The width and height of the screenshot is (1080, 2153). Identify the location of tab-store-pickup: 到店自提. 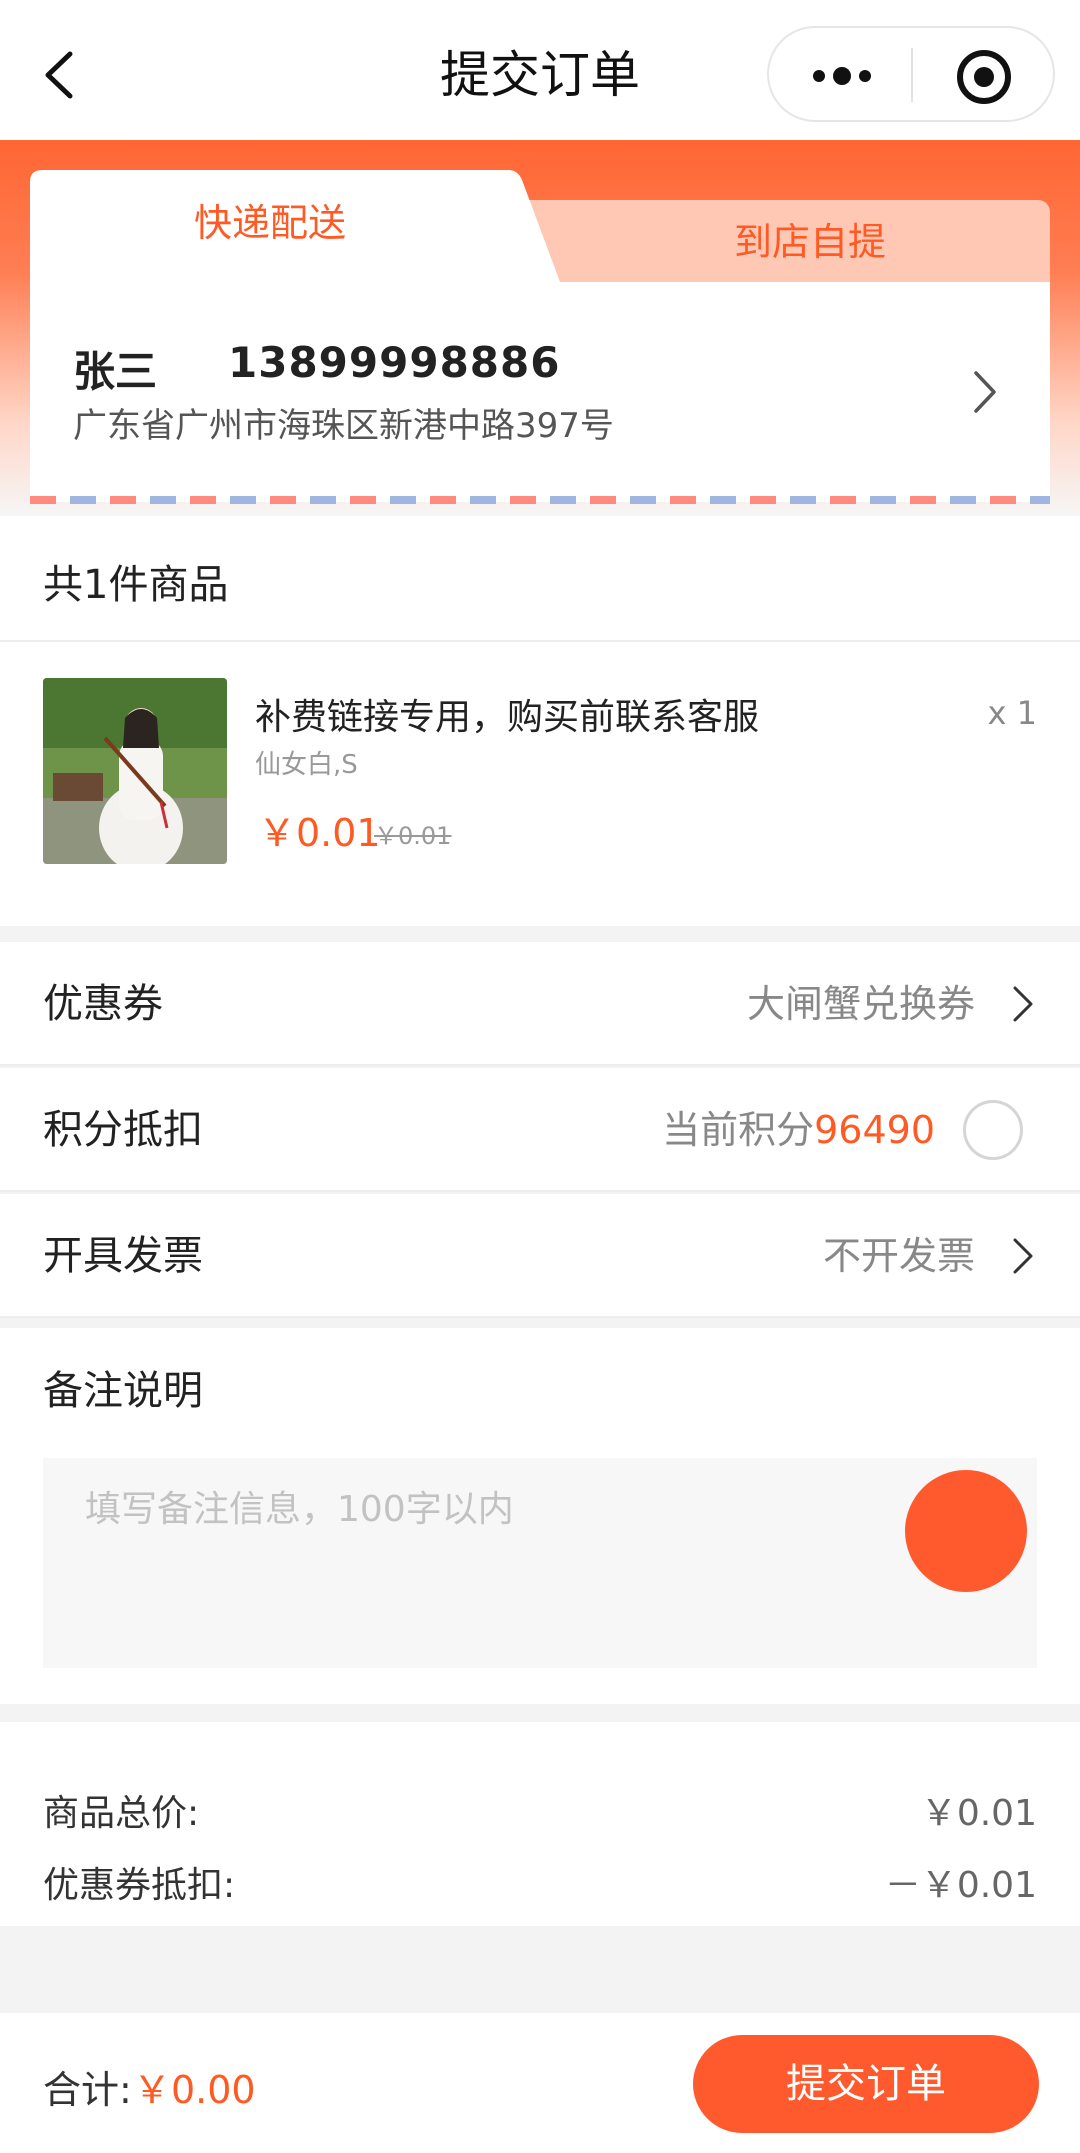
(785, 242).